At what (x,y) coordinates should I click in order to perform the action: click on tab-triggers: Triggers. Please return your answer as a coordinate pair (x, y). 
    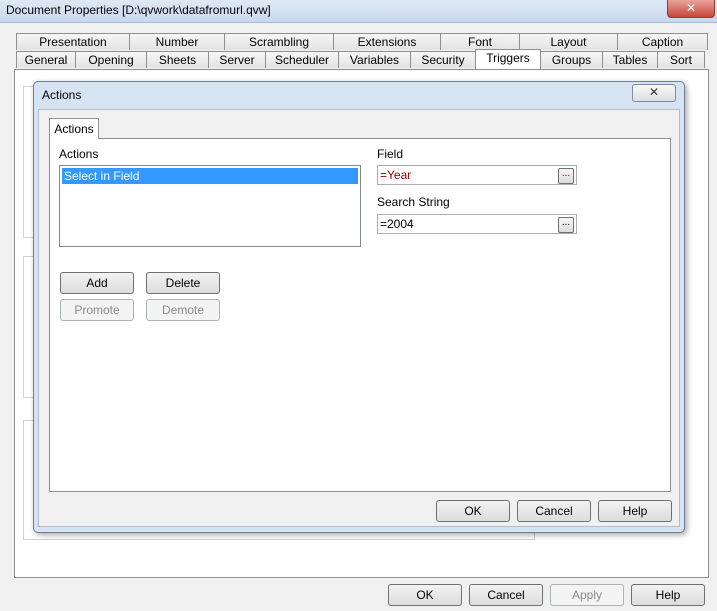
    Looking at the image, I should click on (508, 59).